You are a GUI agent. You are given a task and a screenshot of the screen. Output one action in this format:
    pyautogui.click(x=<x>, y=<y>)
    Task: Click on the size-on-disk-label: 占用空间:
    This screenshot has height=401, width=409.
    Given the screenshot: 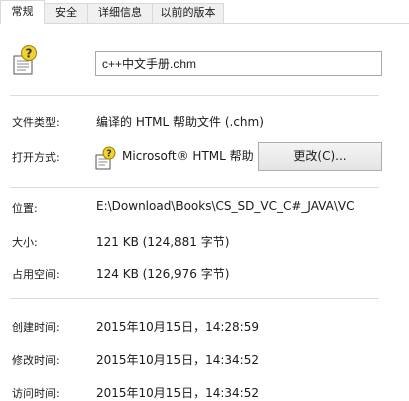 What is the action you would take?
    pyautogui.click(x=36, y=274)
    